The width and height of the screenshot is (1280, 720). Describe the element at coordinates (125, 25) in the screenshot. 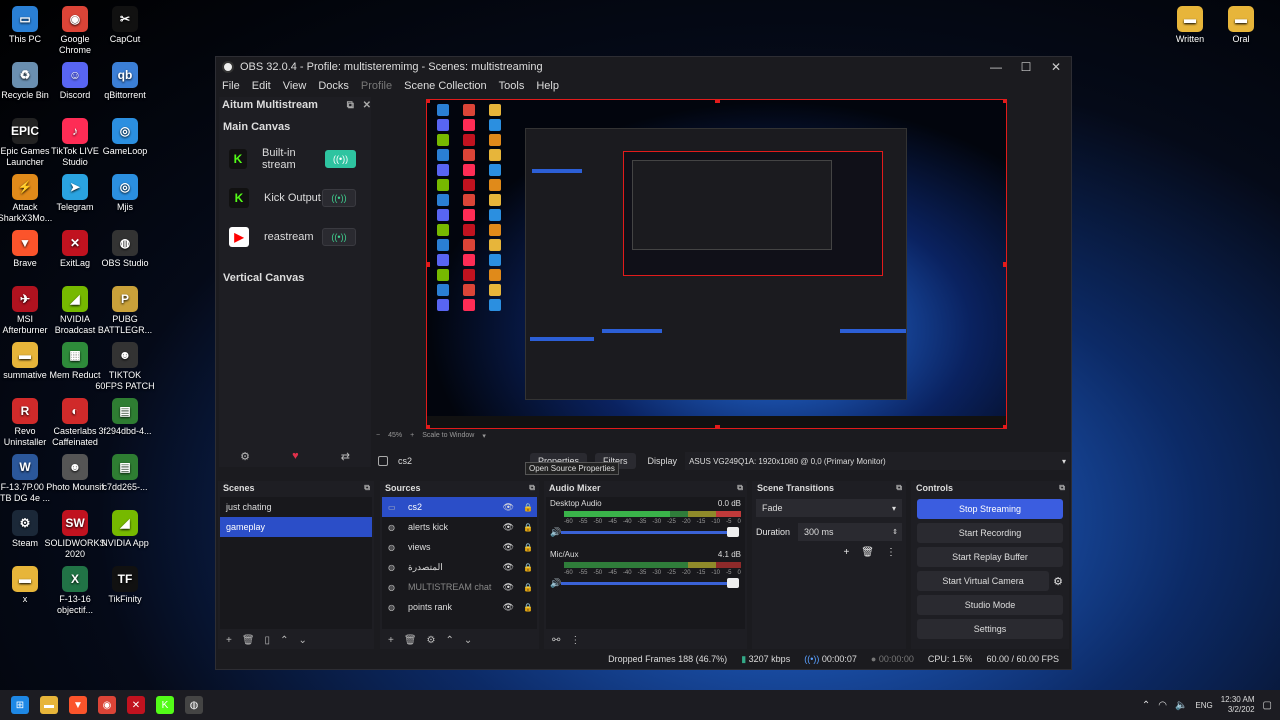

I see `desktop-icon: ✂ CapCut` at that location.